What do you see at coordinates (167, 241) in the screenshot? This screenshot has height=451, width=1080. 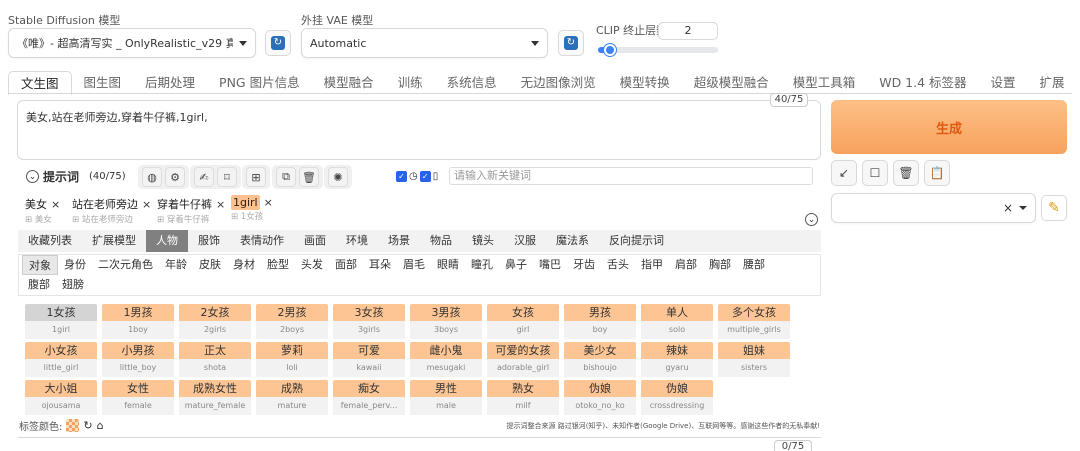 I see `category-tab: 人物` at bounding box center [167, 241].